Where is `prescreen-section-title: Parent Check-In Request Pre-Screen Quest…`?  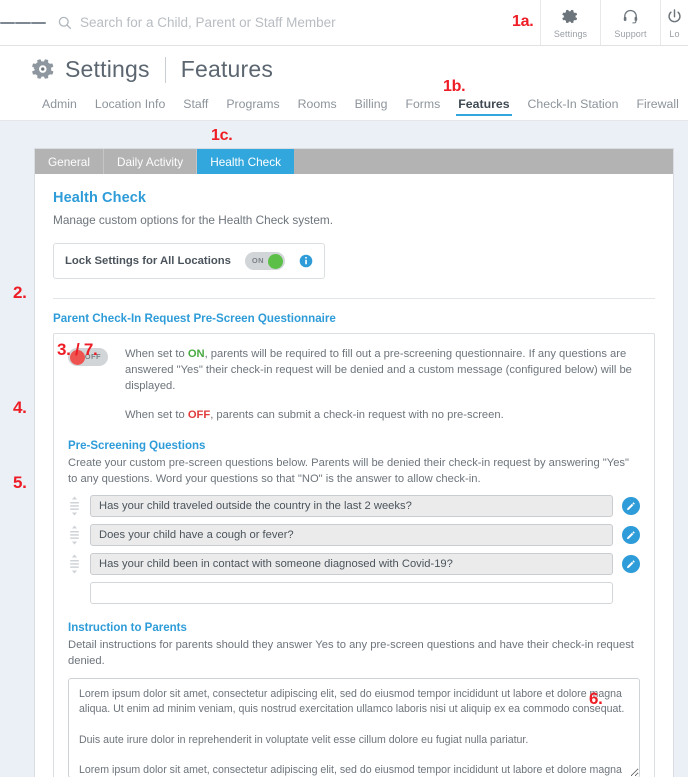 prescreen-section-title: Parent Check-In Request Pre-Screen Quest… is located at coordinates (194, 318).